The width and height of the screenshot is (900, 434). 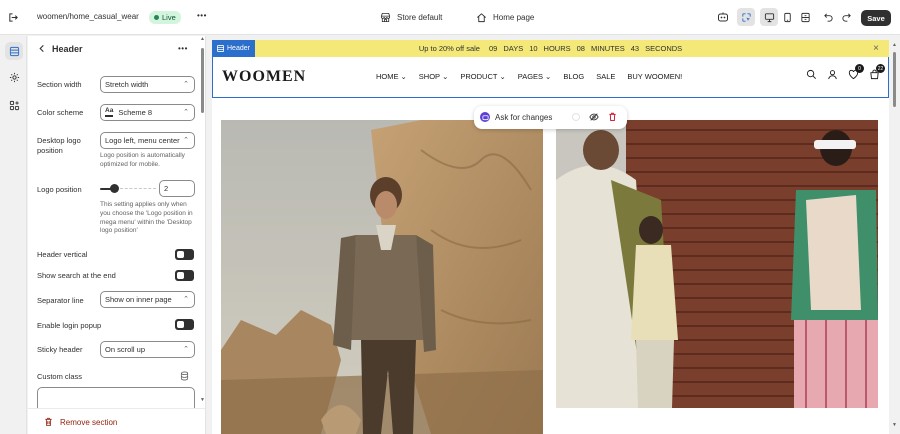 I want to click on ask-for-changes-bar: Ask for changes, so click(x=550, y=117).